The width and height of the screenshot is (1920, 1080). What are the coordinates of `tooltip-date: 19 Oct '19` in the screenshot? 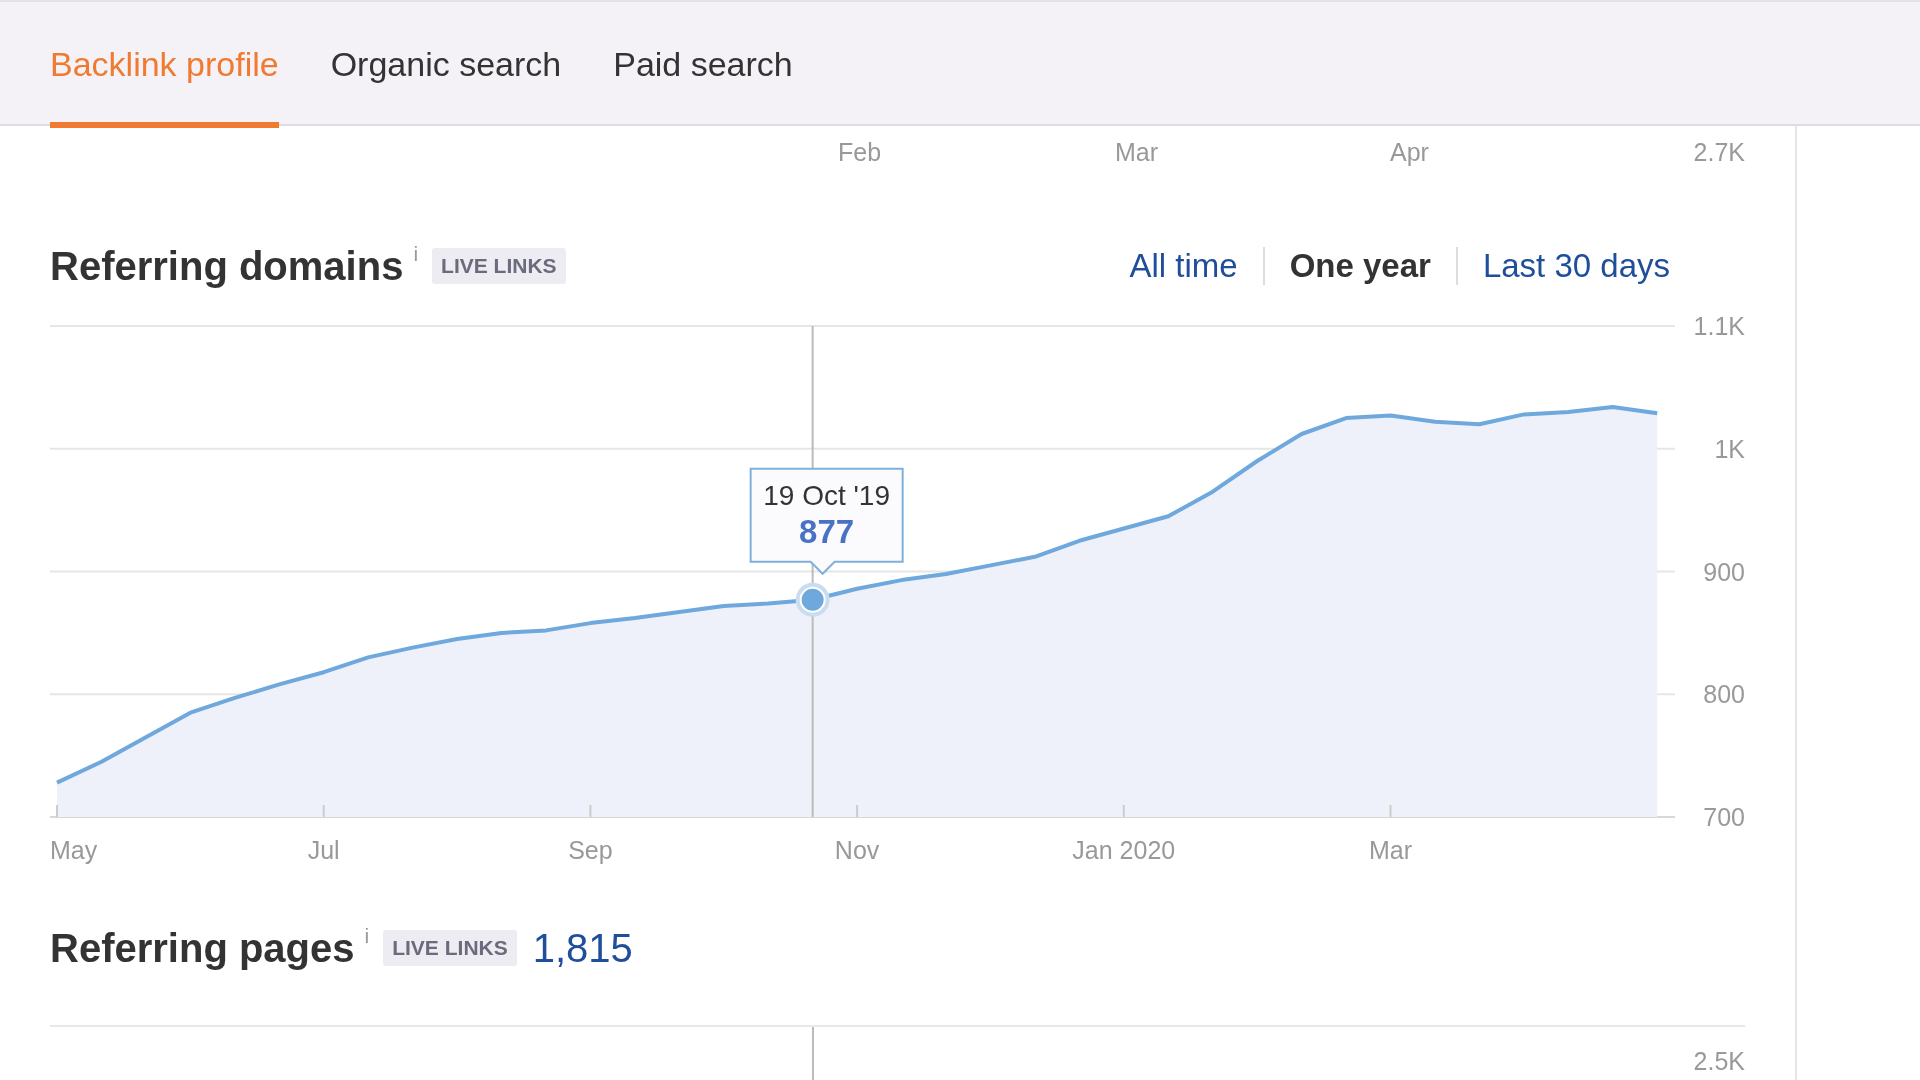 It's located at (827, 495).